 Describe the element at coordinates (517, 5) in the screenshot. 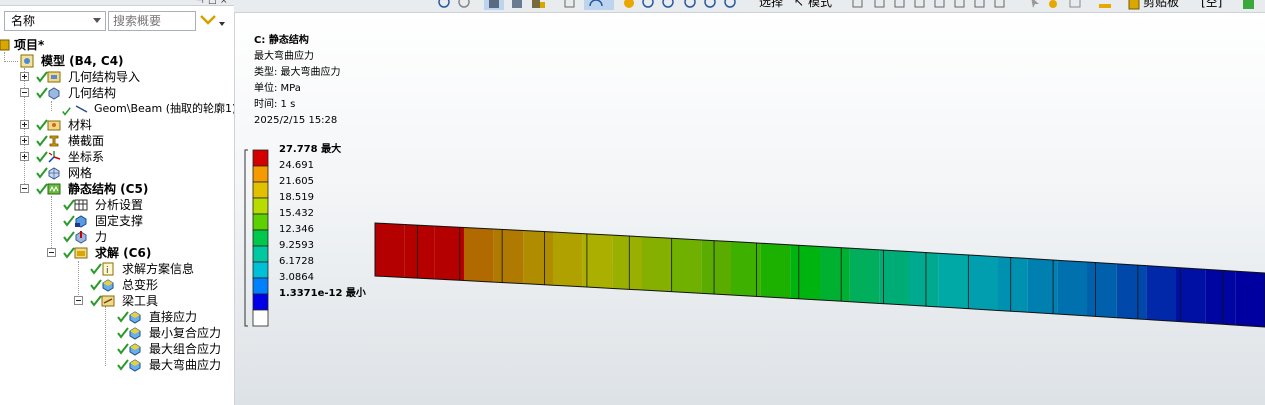

I see `shaded-body-icon` at that location.